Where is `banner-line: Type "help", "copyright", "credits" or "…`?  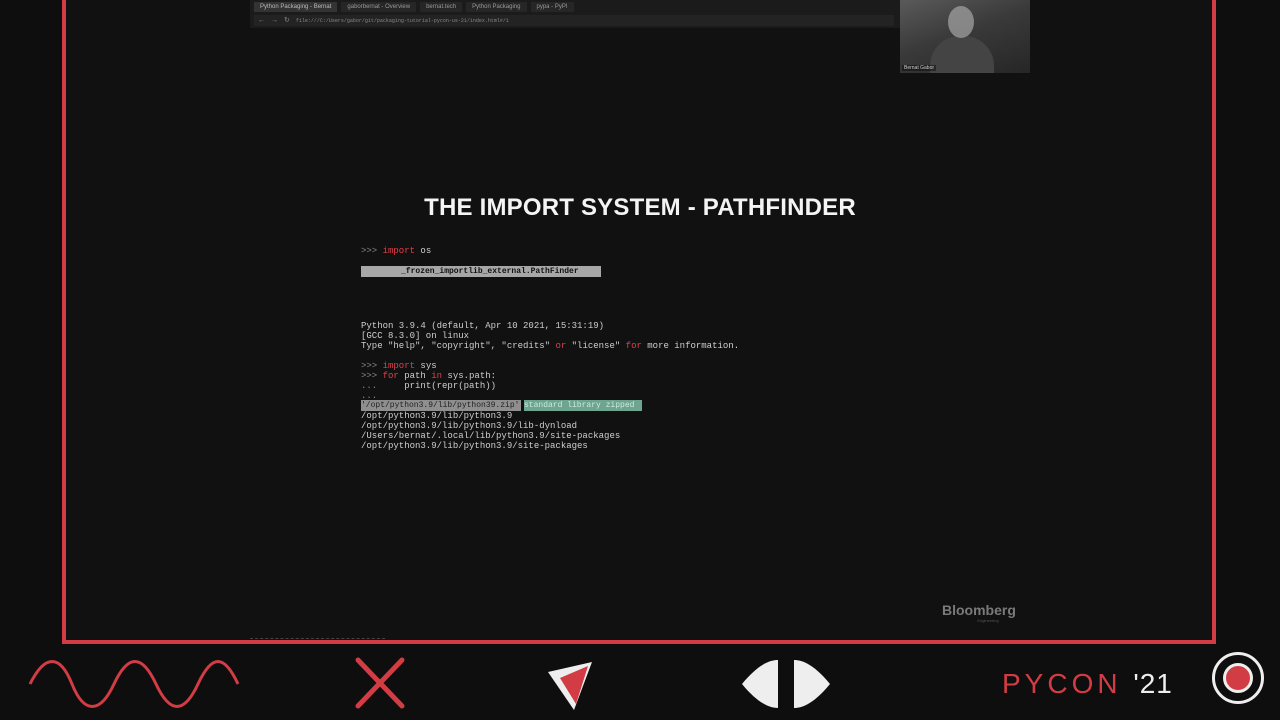
banner-line: Type "help", "copyright", "credits" or "… is located at coordinates (550, 346).